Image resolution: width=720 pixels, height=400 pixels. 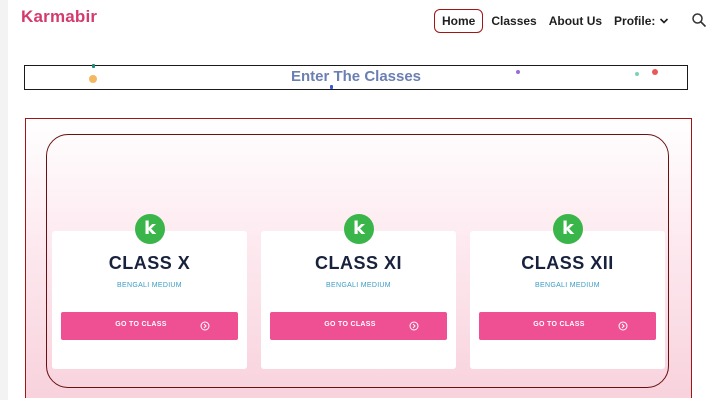 What do you see at coordinates (459, 21) in the screenshot?
I see `nav-home: Home` at bounding box center [459, 21].